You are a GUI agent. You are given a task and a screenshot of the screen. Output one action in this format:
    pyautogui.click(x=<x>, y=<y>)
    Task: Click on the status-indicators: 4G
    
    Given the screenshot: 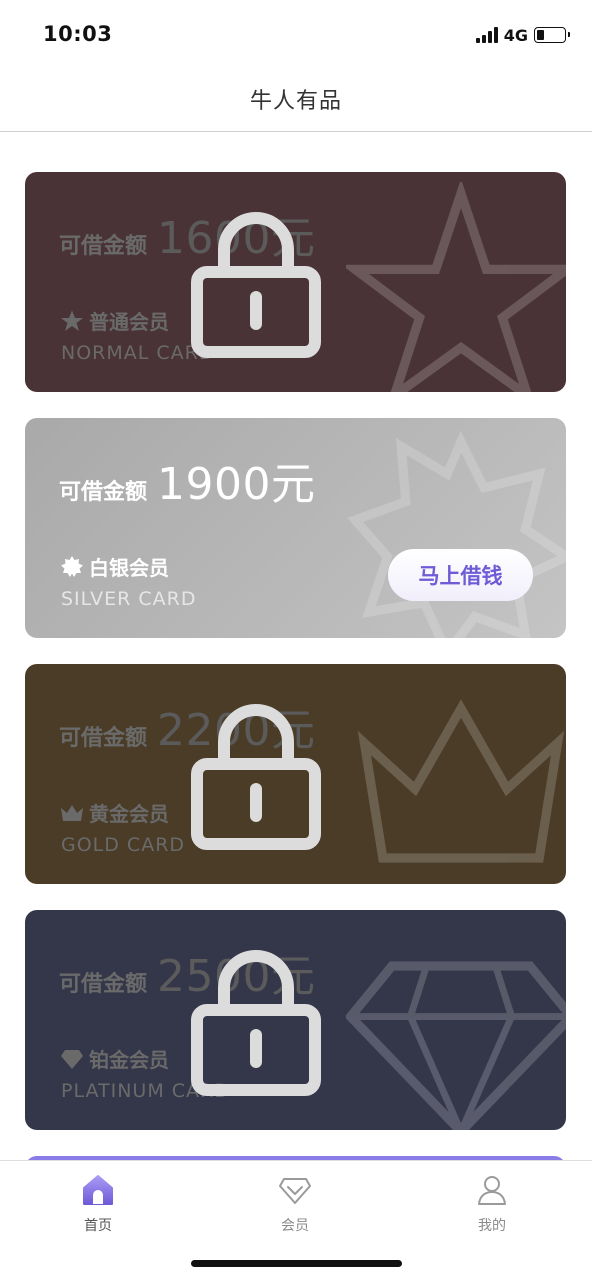 What is the action you would take?
    pyautogui.click(x=522, y=35)
    